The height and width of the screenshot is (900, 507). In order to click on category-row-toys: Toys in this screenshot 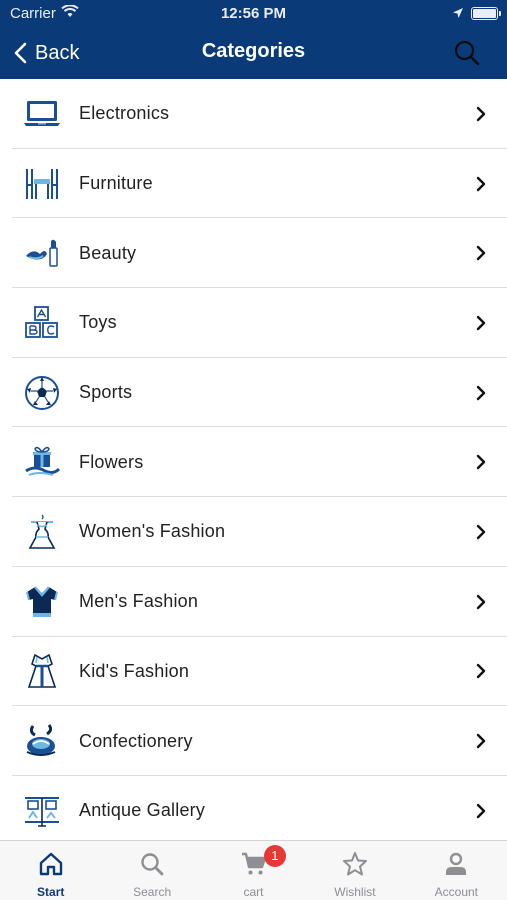, I will do `click(253, 323)`.